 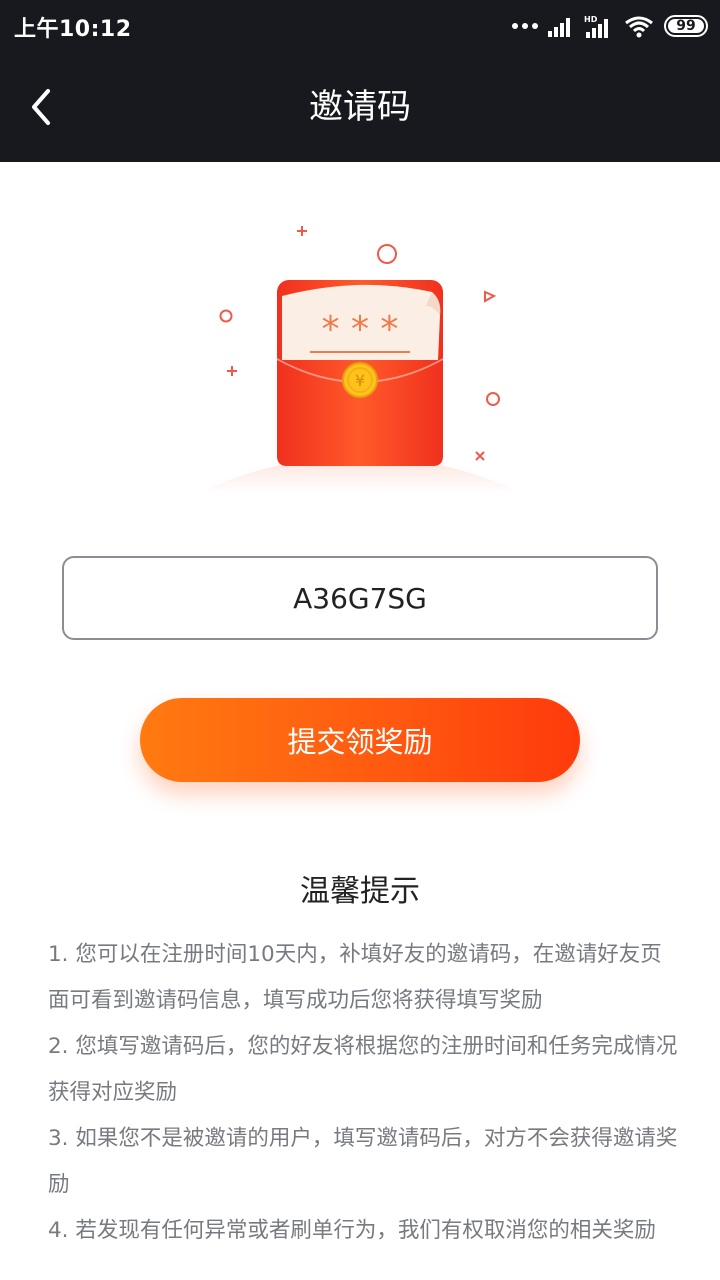 What do you see at coordinates (360, 891) in the screenshot?
I see `tips-title: 温馨提示` at bounding box center [360, 891].